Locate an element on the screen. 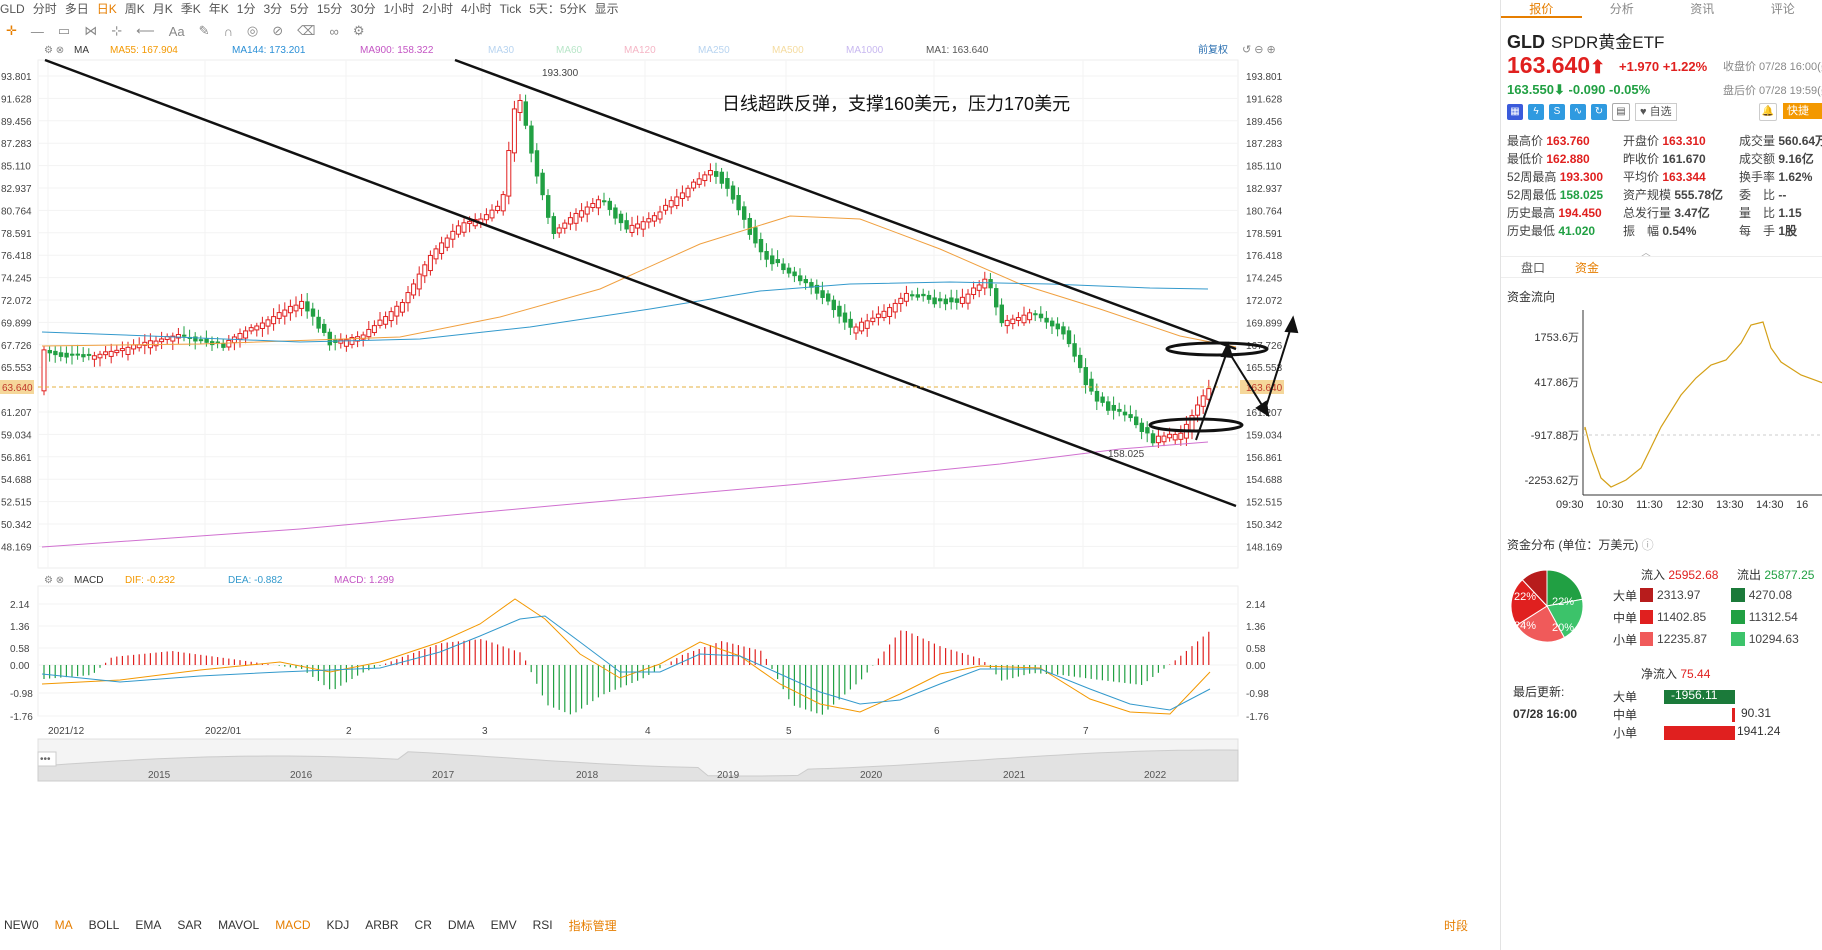 This screenshot has width=1822, height=950. period-tab: 日K is located at coordinates (107, 8).